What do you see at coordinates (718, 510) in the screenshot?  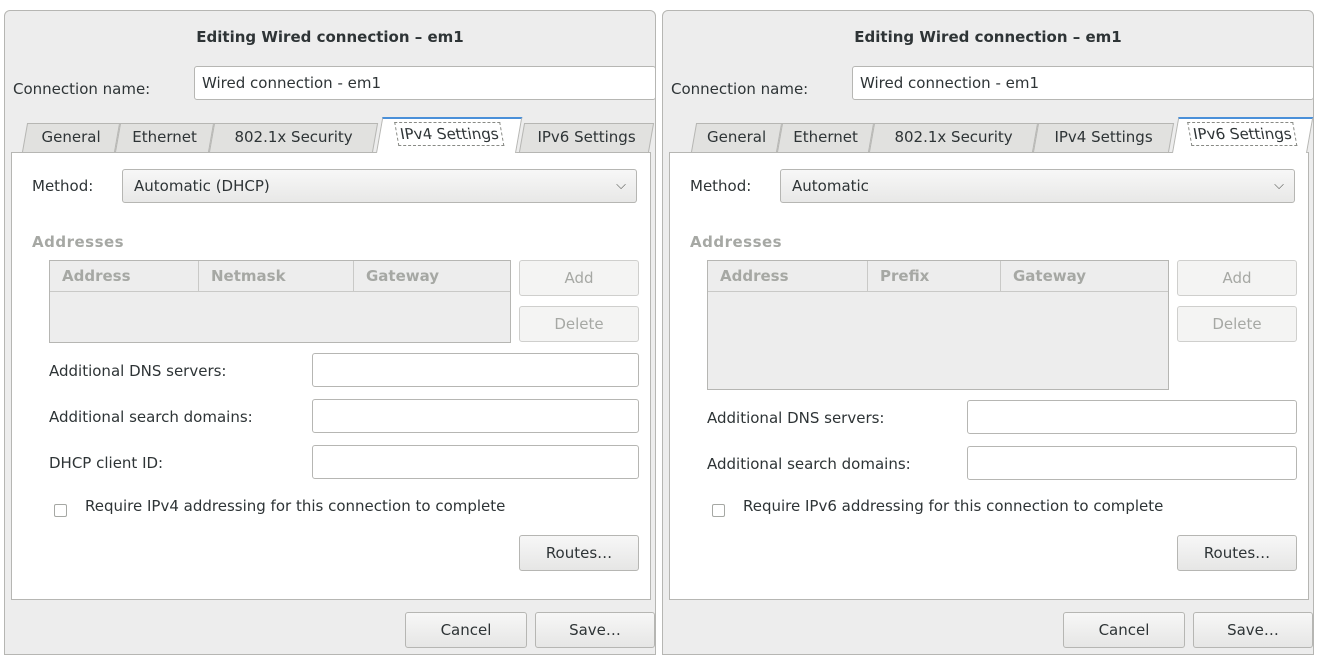 I see `require-ipv6-checkbox` at bounding box center [718, 510].